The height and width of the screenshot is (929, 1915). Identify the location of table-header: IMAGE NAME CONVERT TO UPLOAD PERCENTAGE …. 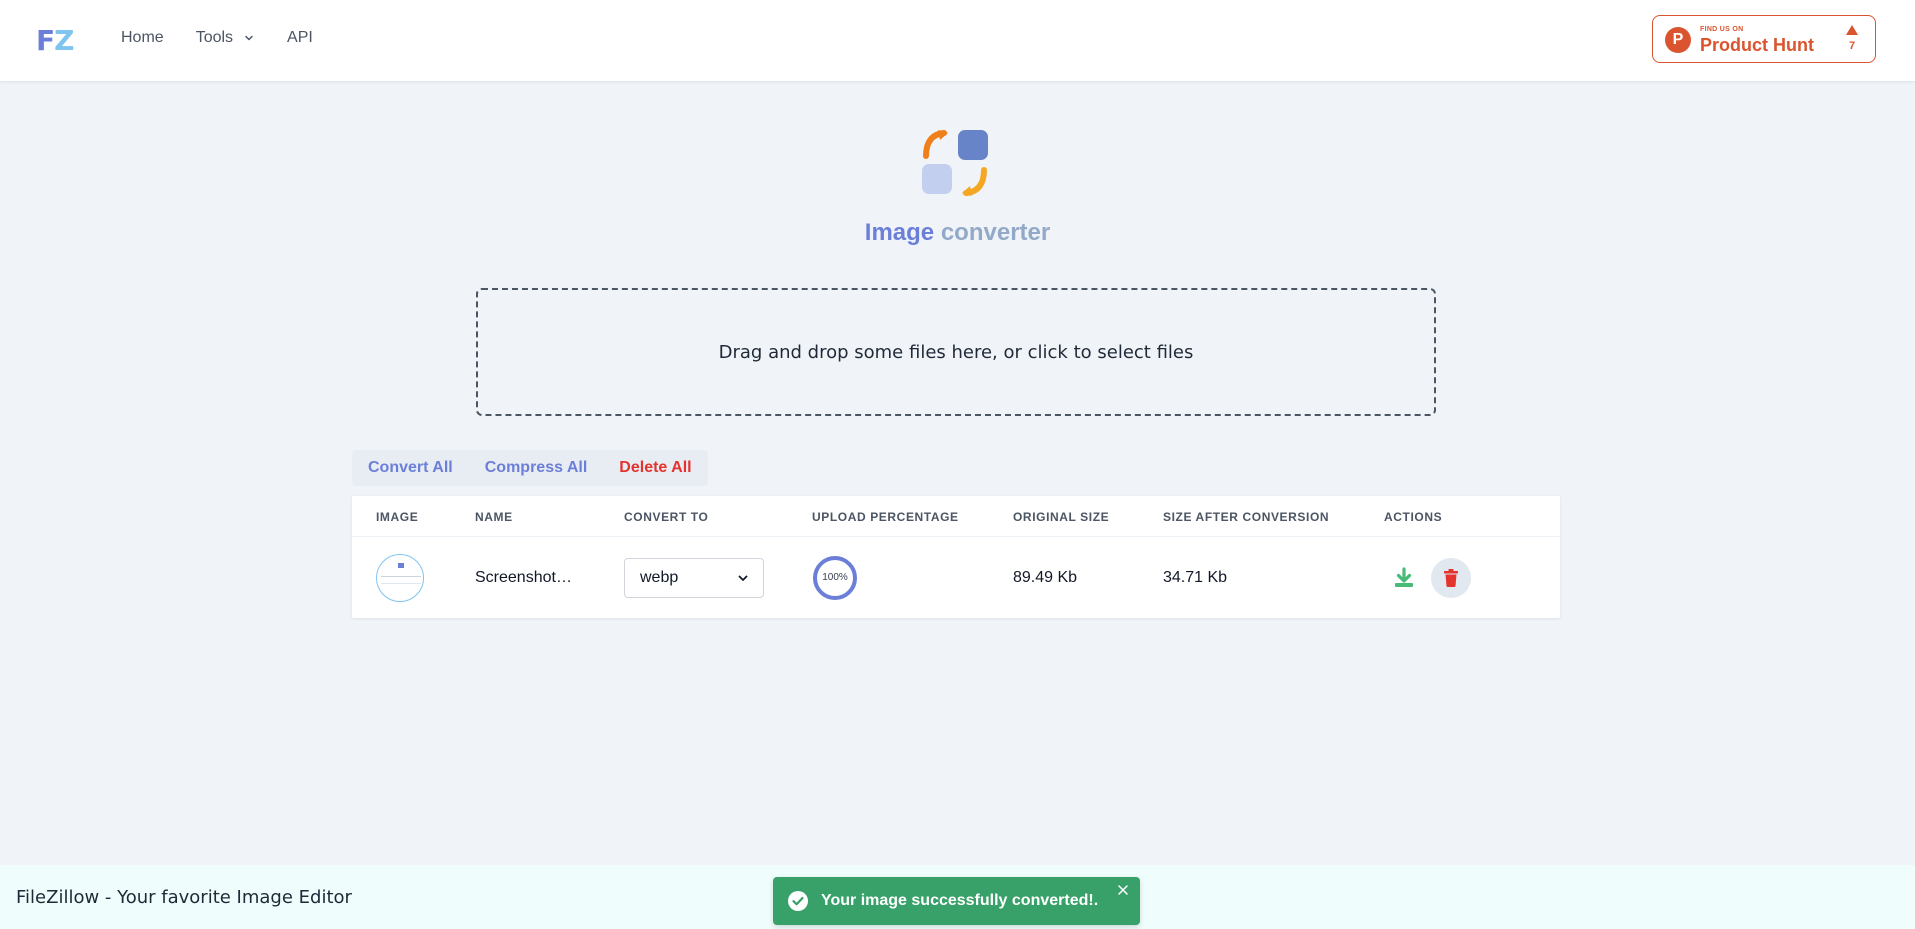
(956, 516).